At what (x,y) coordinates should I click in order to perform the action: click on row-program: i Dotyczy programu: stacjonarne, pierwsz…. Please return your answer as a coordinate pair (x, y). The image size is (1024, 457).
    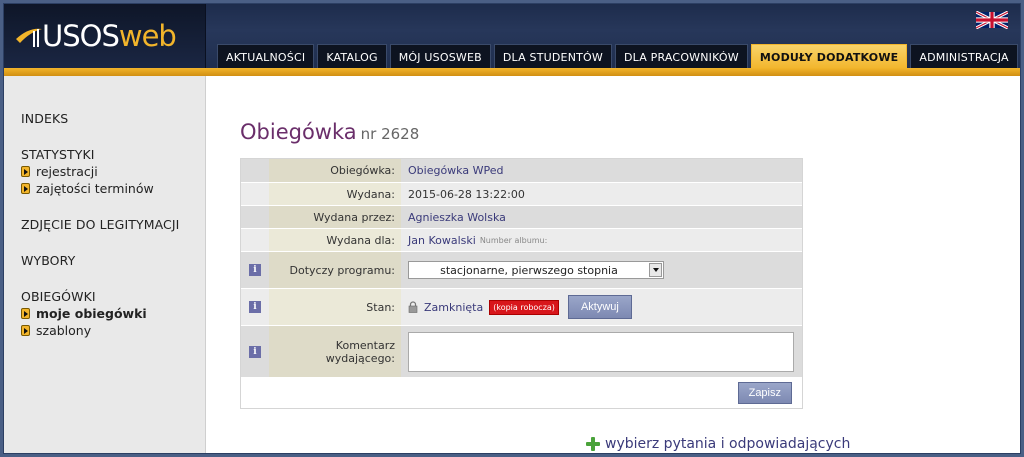
    Looking at the image, I should click on (521, 269).